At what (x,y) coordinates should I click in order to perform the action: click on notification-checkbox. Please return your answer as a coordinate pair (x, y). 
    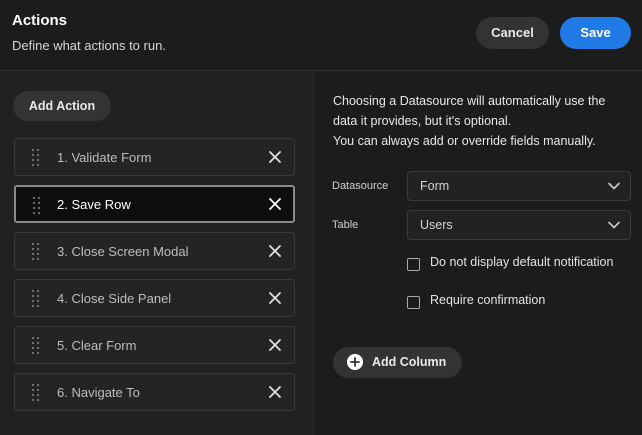
    Looking at the image, I should click on (413, 264).